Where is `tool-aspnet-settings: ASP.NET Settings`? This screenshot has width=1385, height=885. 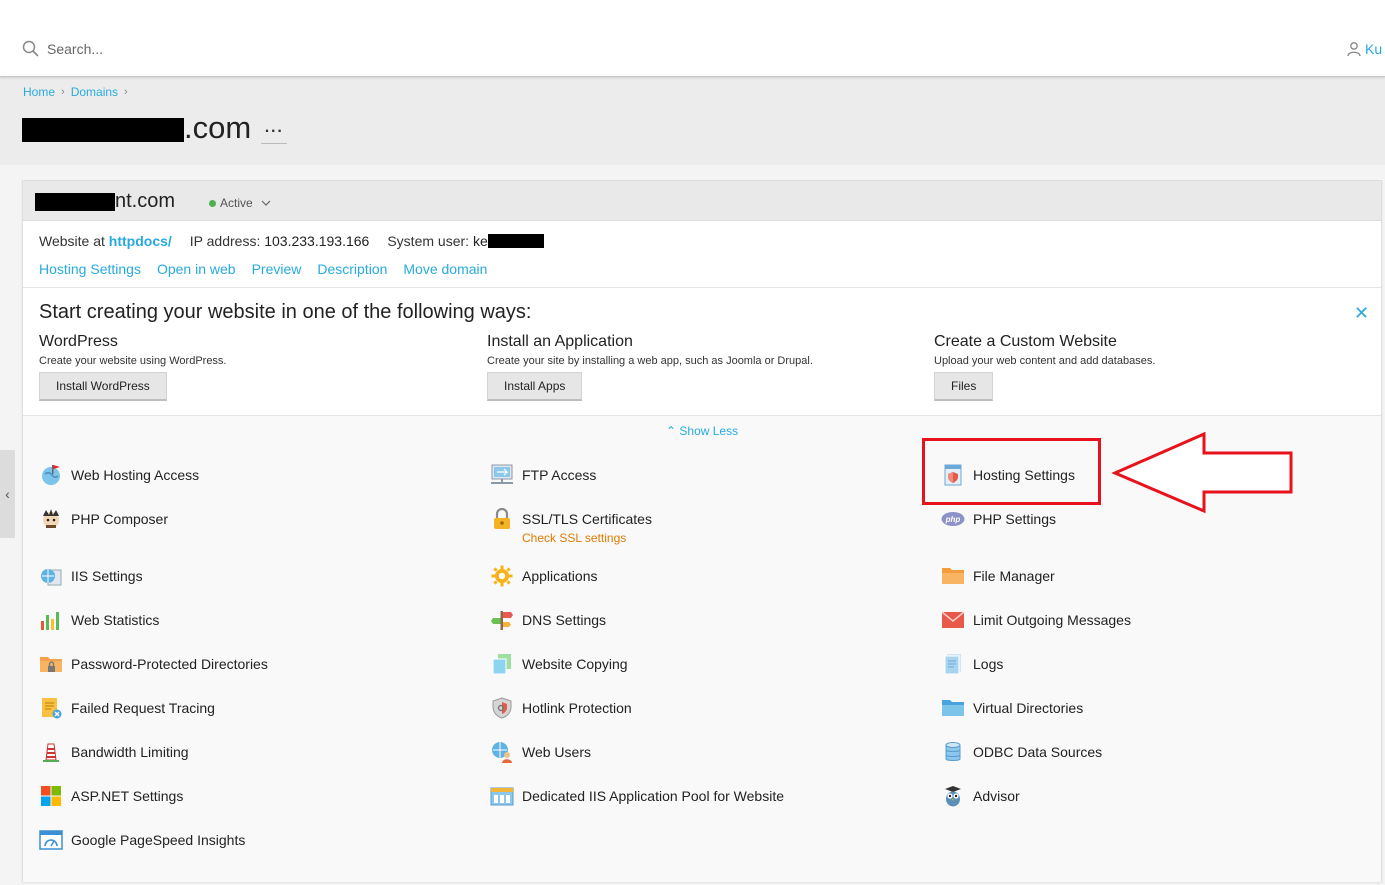 tool-aspnet-settings: ASP.NET Settings is located at coordinates (111, 796).